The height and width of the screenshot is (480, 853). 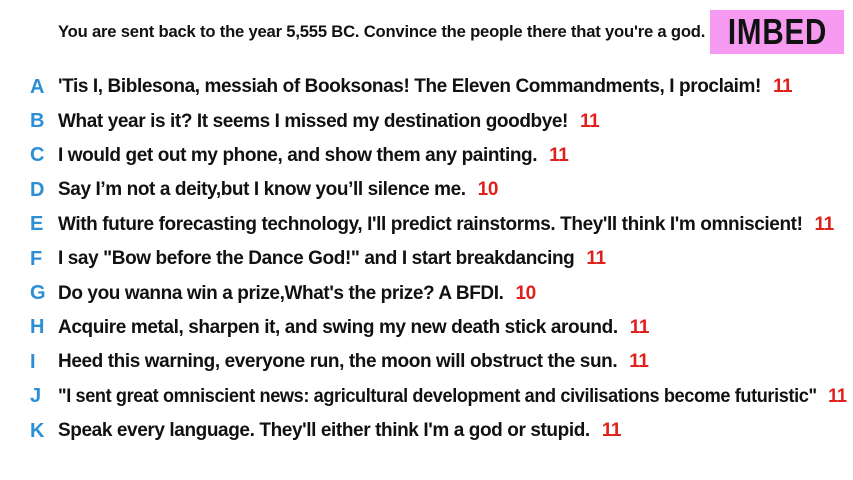 I want to click on answer-letter: F, so click(x=36, y=258).